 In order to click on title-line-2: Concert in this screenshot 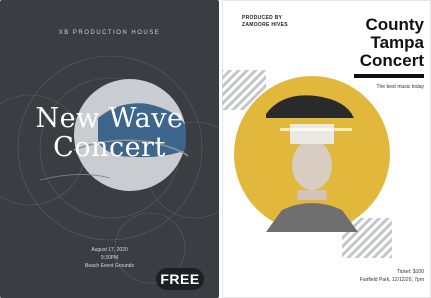, I will do `click(109, 147)`.